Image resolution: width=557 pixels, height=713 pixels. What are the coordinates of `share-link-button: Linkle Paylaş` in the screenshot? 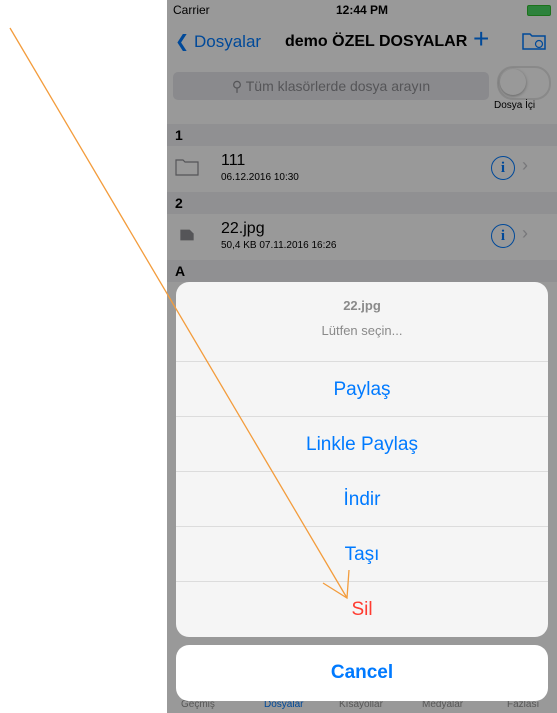 It's located at (362, 444).